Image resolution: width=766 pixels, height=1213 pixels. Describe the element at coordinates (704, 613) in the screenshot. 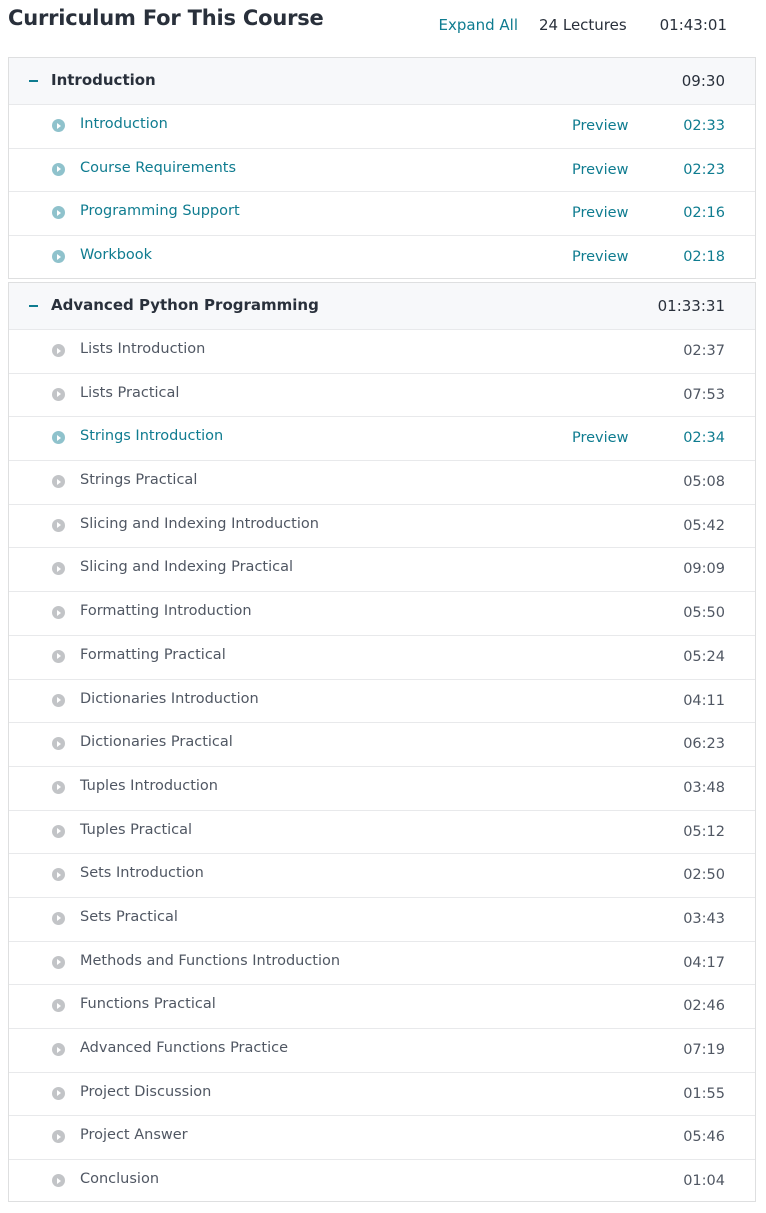

I see `lecture-duration: 05:50` at that location.